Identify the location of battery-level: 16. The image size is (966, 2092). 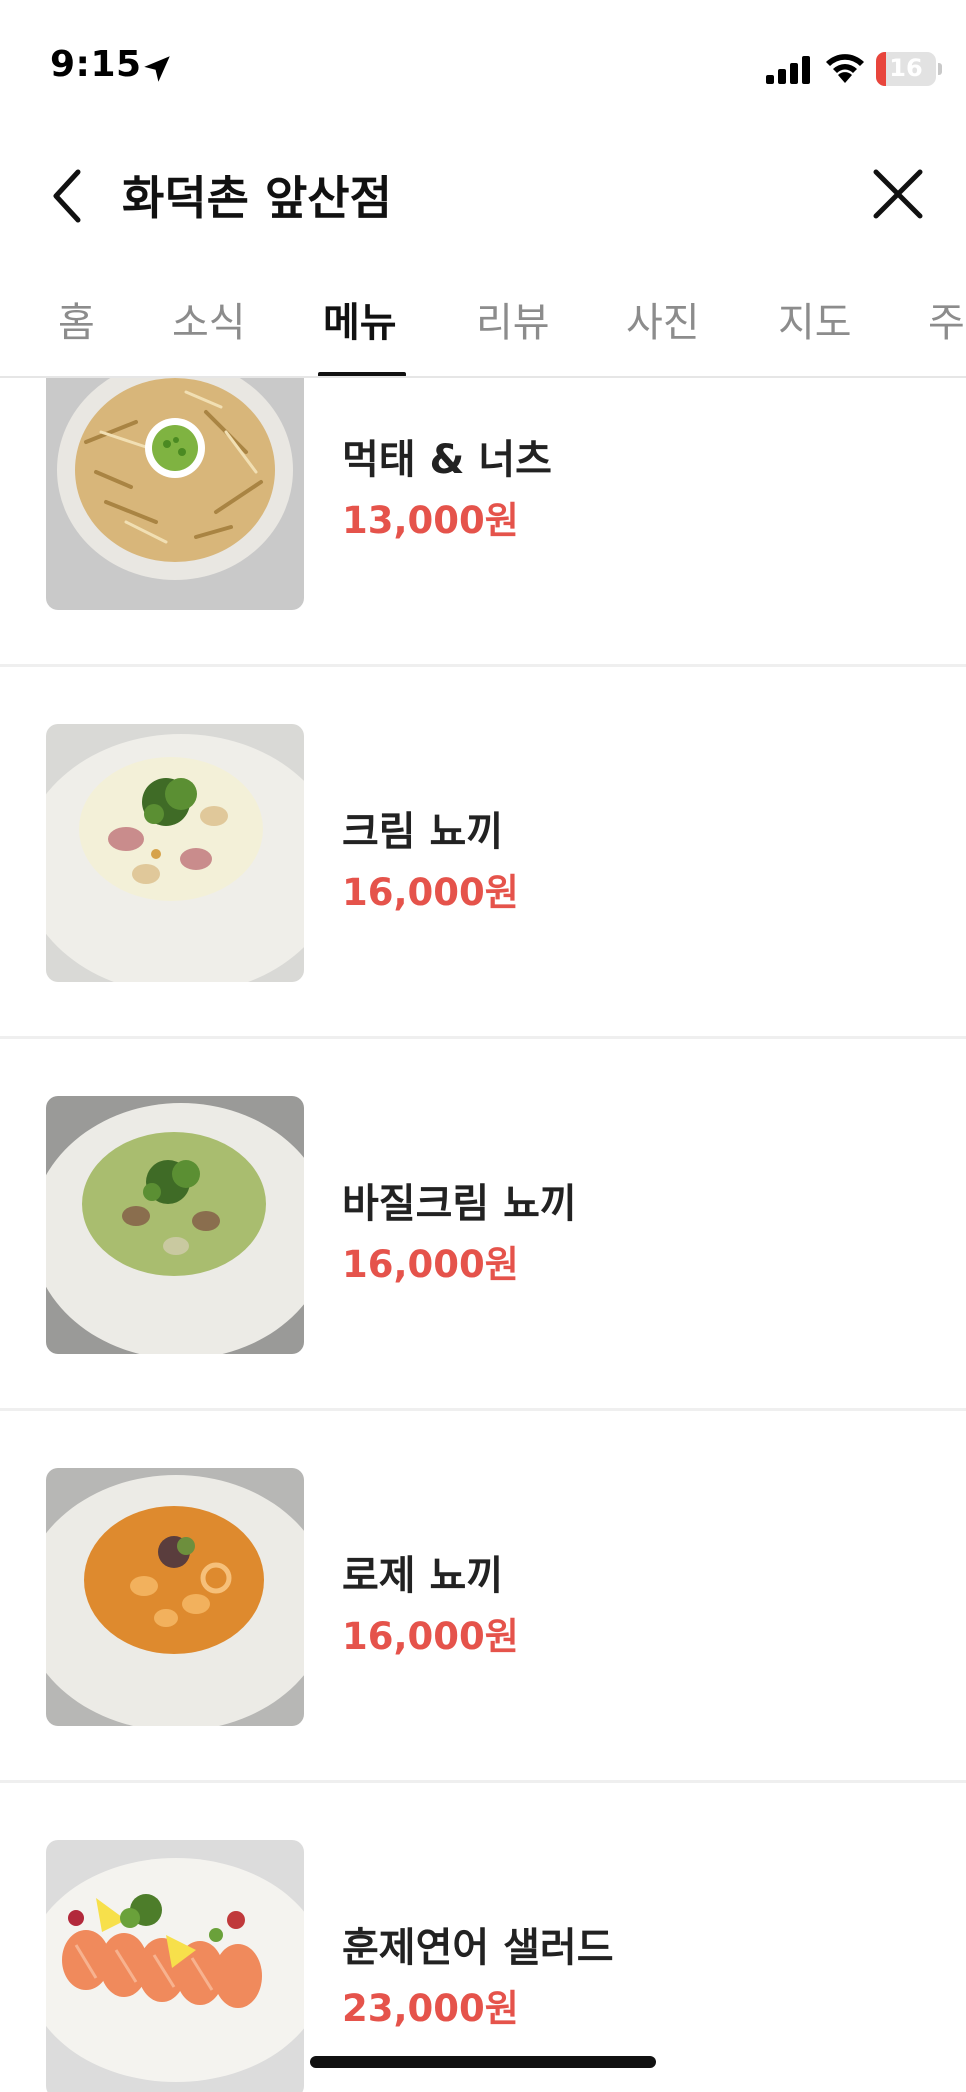
(906, 68).